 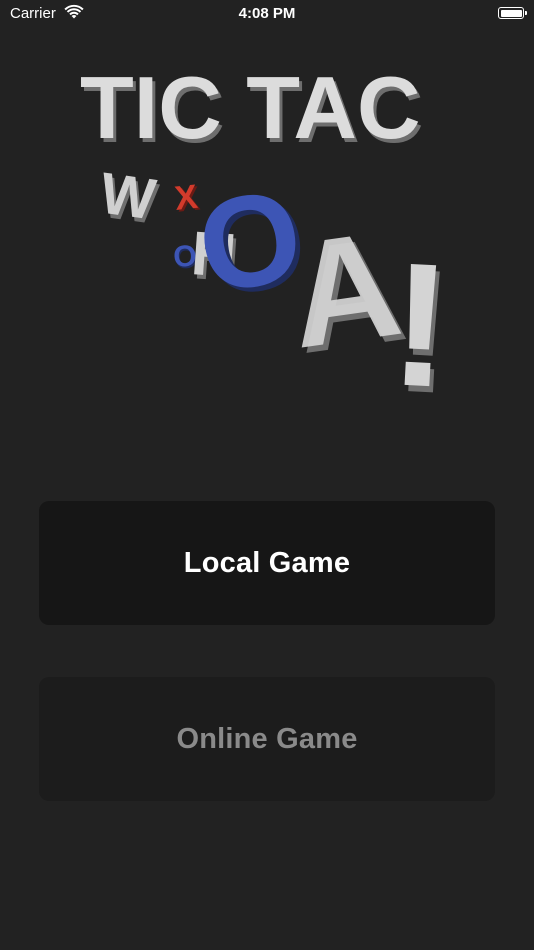 I want to click on logo-line1-text: TIC TAC, so click(x=250, y=109).